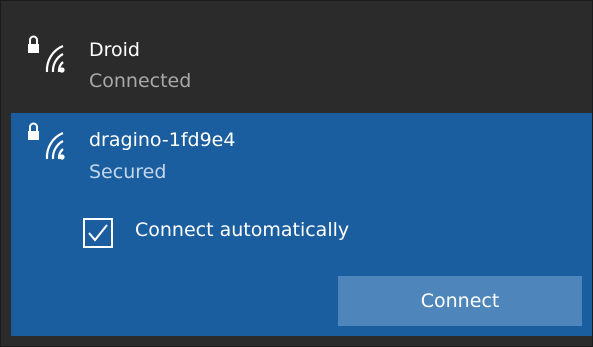 The width and height of the screenshot is (593, 347). I want to click on network-status: Connected, so click(140, 81).